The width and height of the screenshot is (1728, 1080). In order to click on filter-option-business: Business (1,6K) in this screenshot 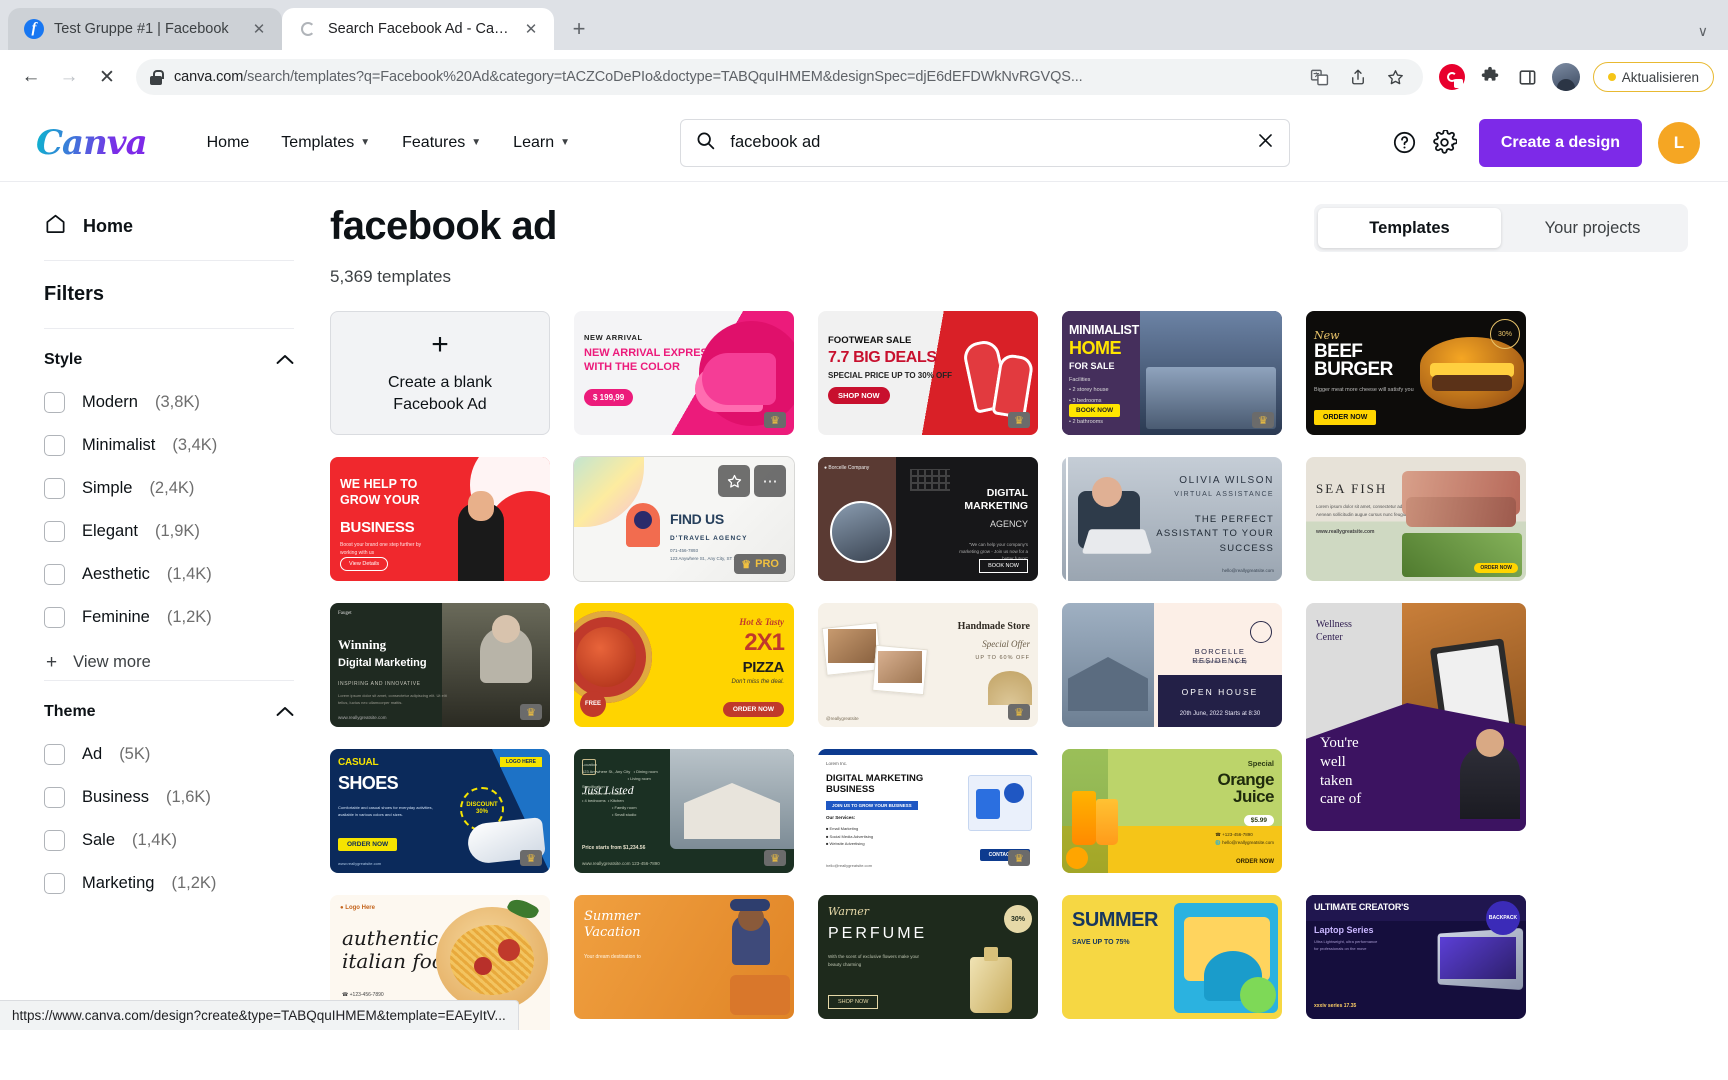, I will do `click(169, 797)`.